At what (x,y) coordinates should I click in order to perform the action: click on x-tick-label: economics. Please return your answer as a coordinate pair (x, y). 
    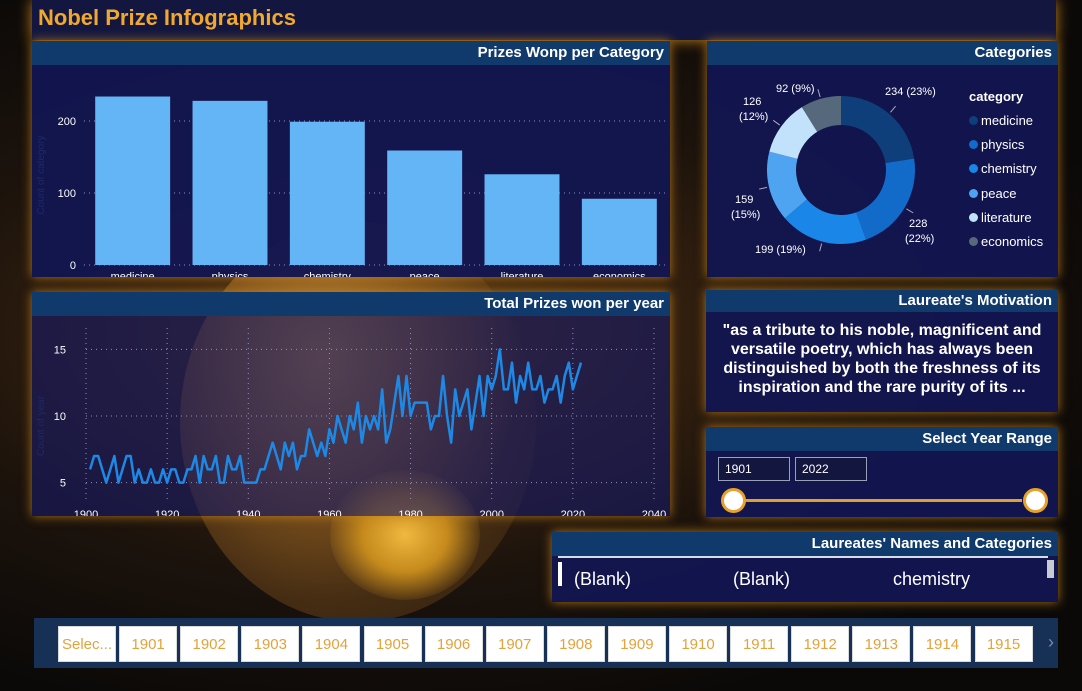
    Looking at the image, I should click on (619, 274).